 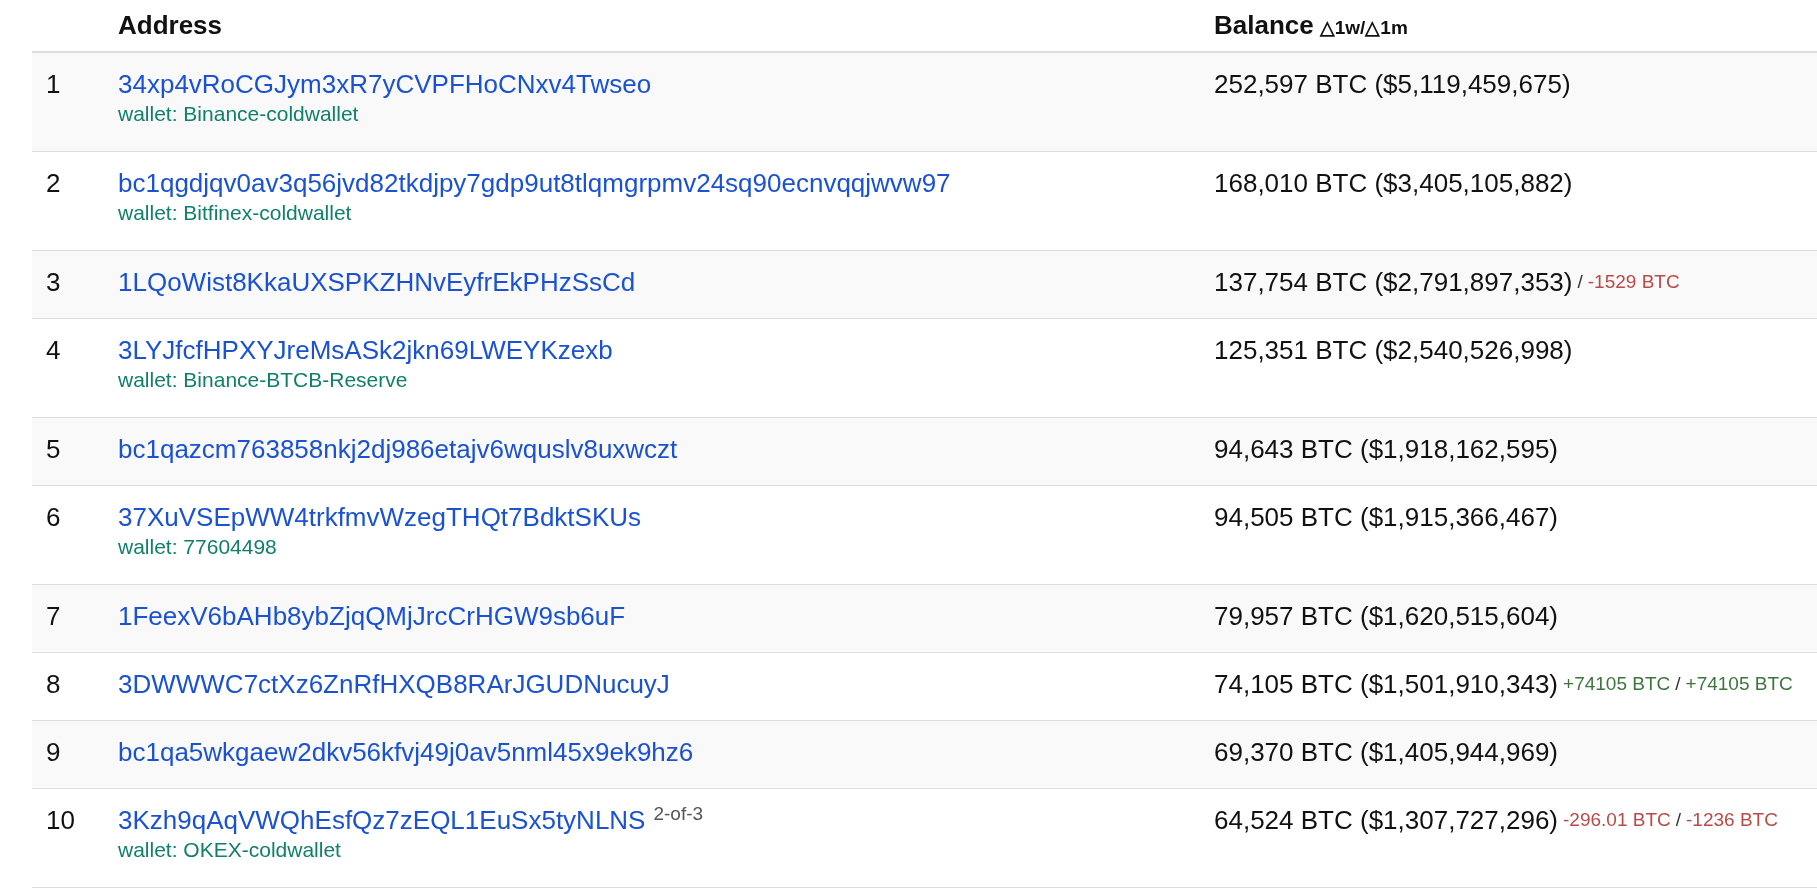 I want to click on balance-amount: 79,957 BTC ($1,620,515,604), so click(x=1386, y=616).